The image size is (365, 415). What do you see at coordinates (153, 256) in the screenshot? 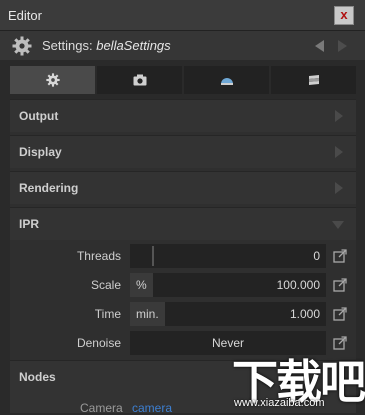
I see `slider-handle` at bounding box center [153, 256].